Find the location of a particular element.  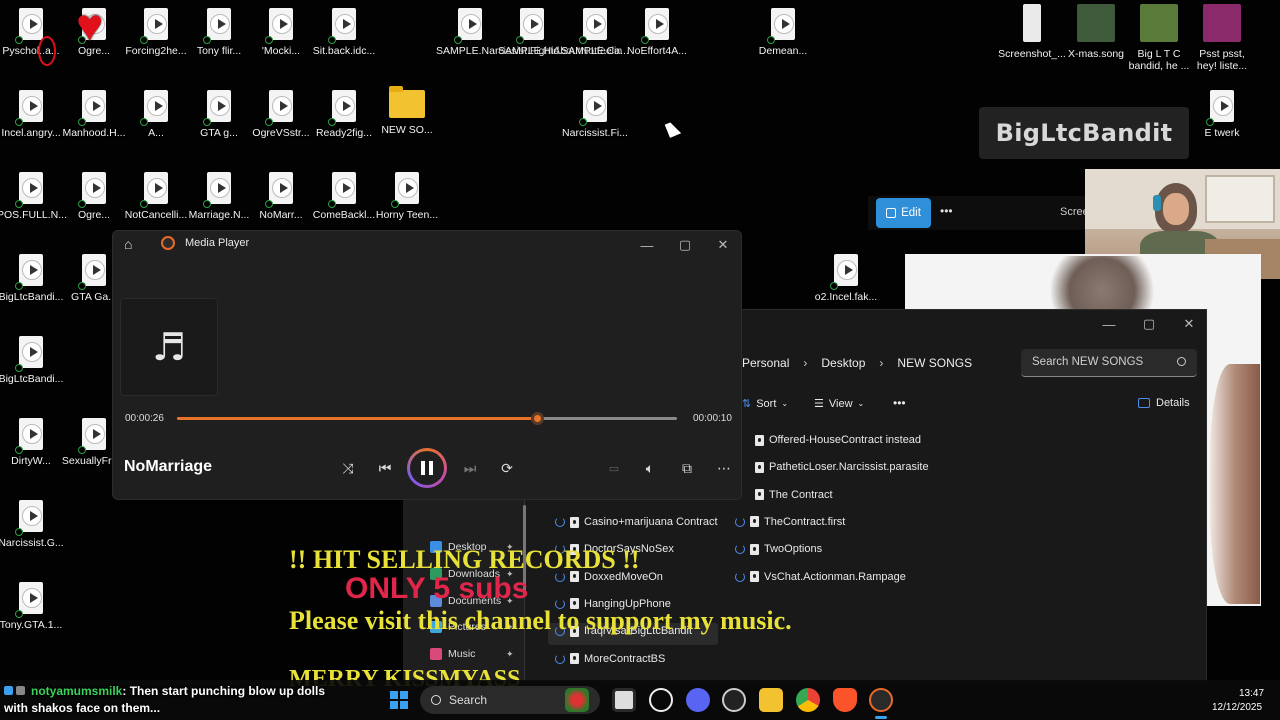

file-item: PatheticLoser.Narcissist.parasite is located at coordinates (842, 467).